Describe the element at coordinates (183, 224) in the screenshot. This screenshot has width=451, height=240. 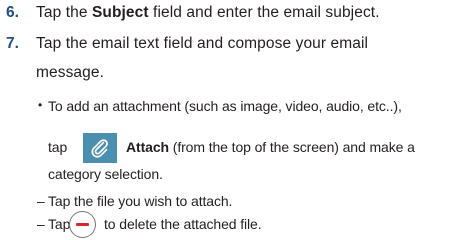
I see `sub-item-text: to delete the attached file.` at that location.